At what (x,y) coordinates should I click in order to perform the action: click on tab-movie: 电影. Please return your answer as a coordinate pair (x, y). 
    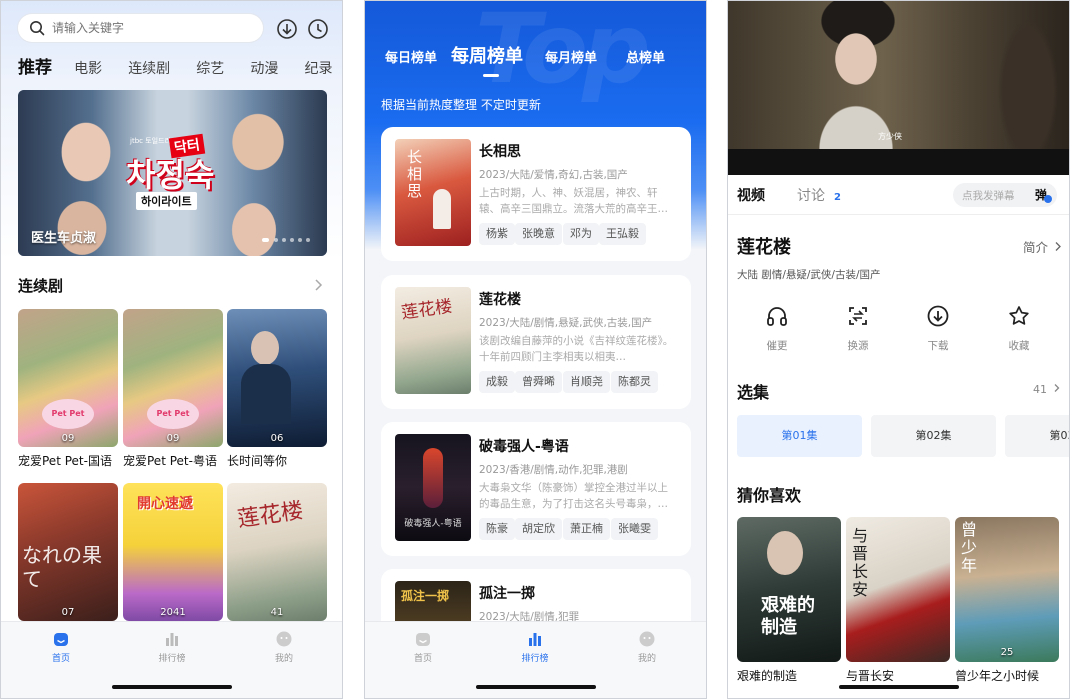
    Looking at the image, I should click on (88, 68).